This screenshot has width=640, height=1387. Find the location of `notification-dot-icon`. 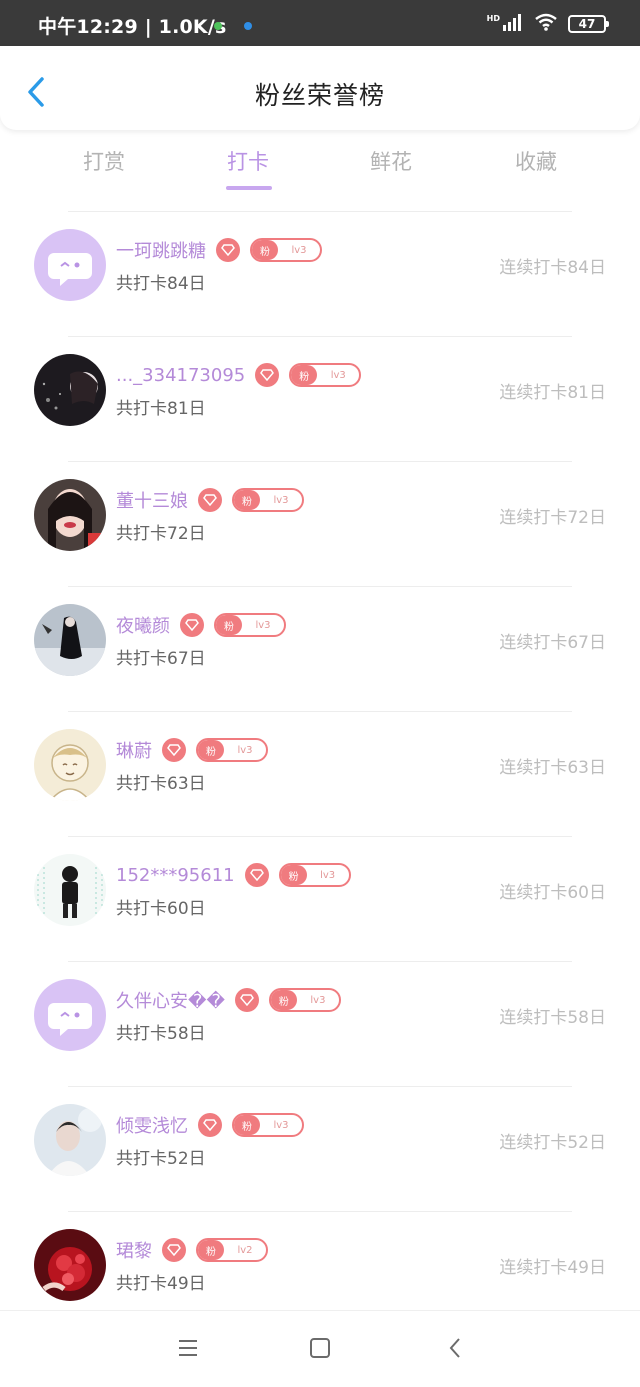

notification-dot-icon is located at coordinates (248, 26).